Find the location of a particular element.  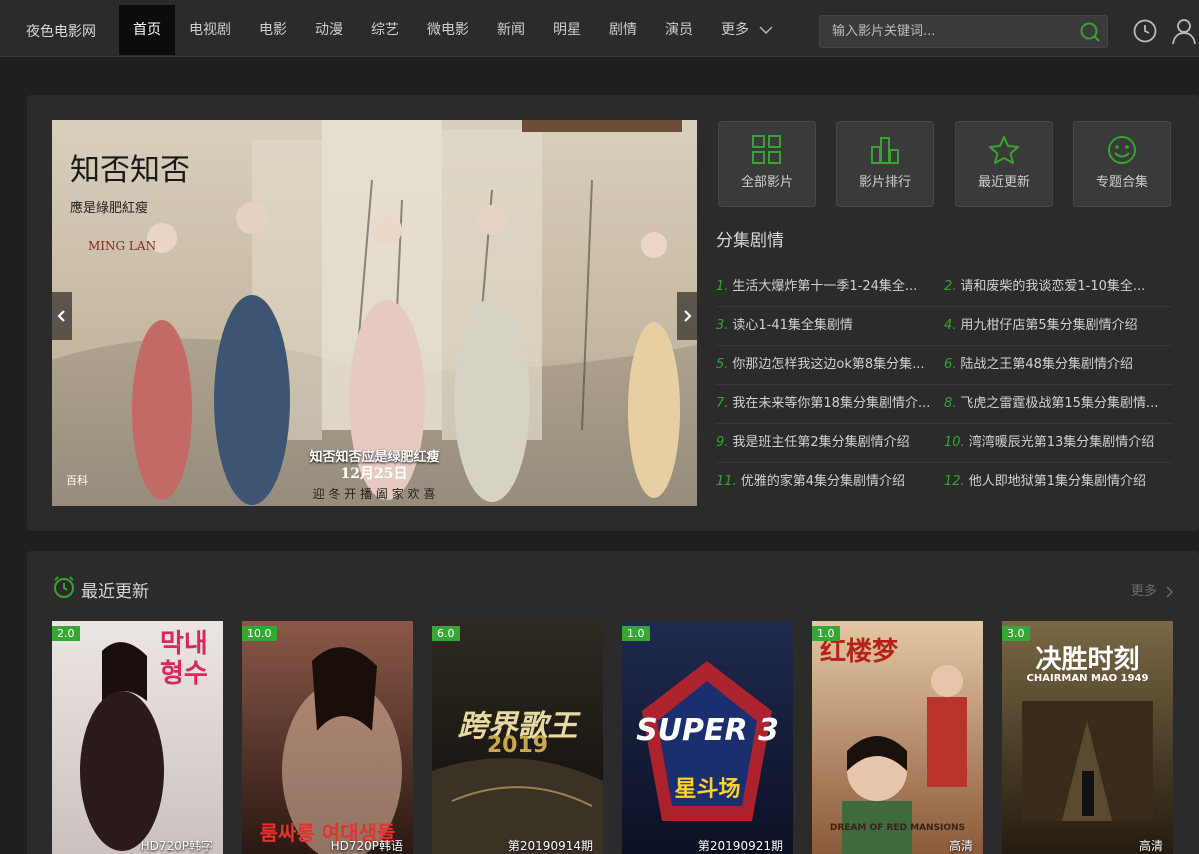

poster-slogan-text: 迎 冬 开 播 阖 家 欢 喜 is located at coordinates (374, 493).